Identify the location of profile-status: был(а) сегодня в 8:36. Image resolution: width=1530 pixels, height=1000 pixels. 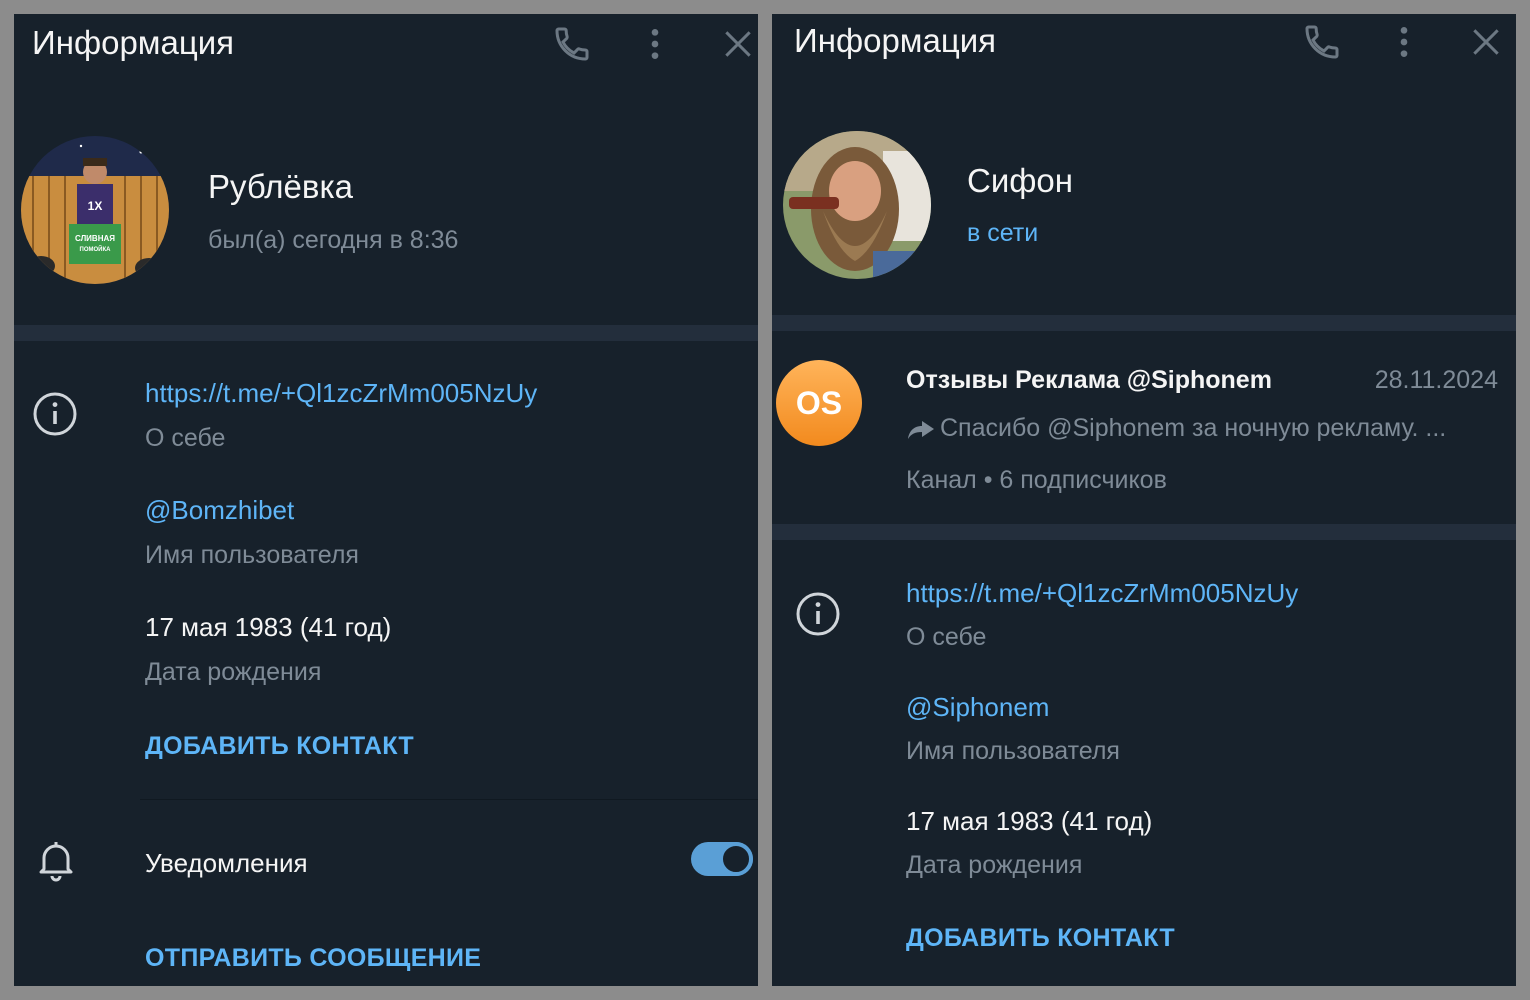
(333, 240).